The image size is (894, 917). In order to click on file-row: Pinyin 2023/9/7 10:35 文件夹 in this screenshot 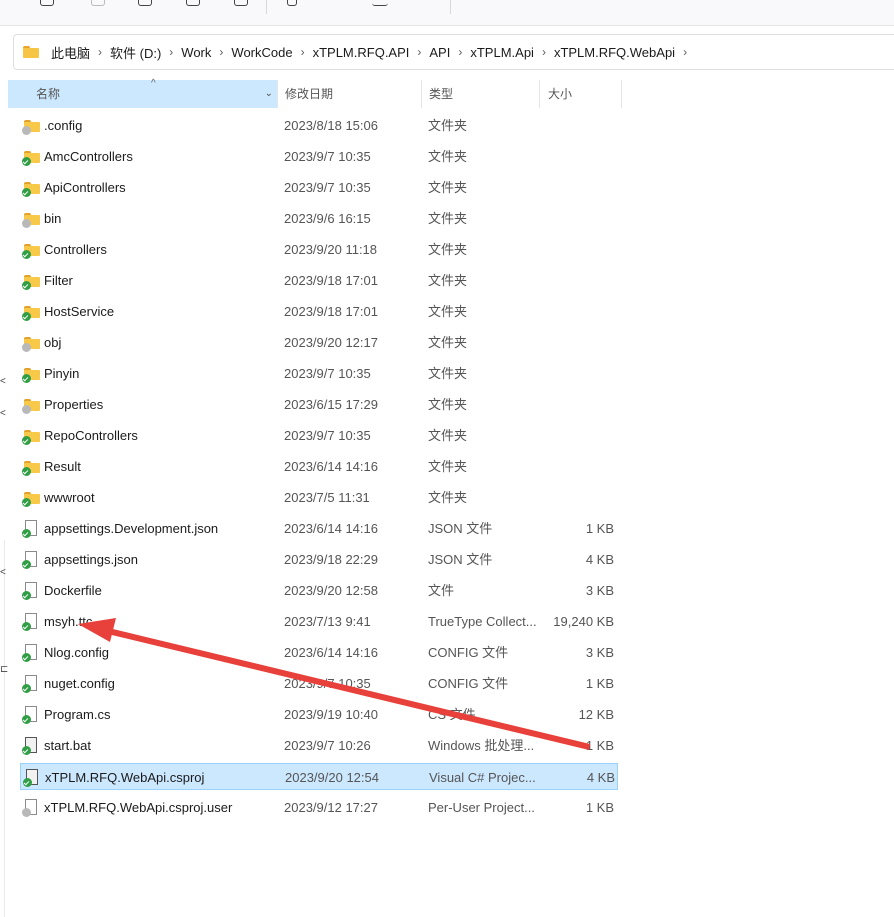, I will do `click(319, 373)`.